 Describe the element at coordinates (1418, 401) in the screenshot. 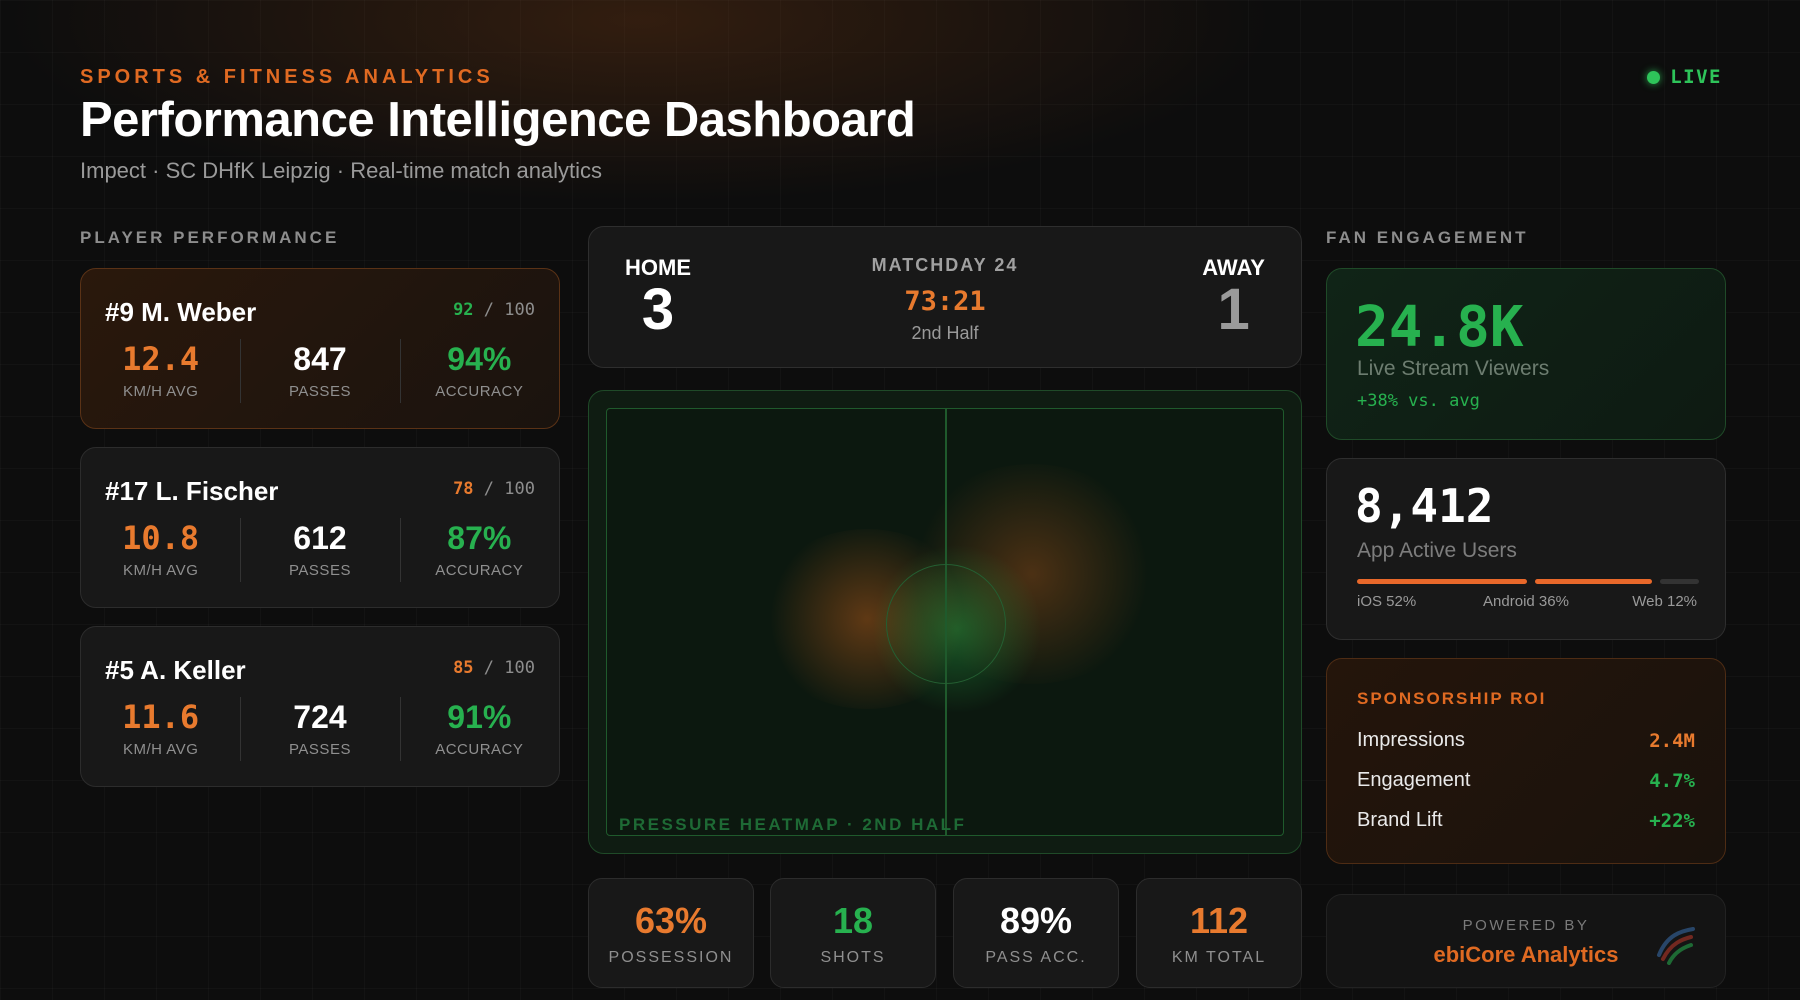

I see `viewers-delta: +38% vs. avg` at that location.